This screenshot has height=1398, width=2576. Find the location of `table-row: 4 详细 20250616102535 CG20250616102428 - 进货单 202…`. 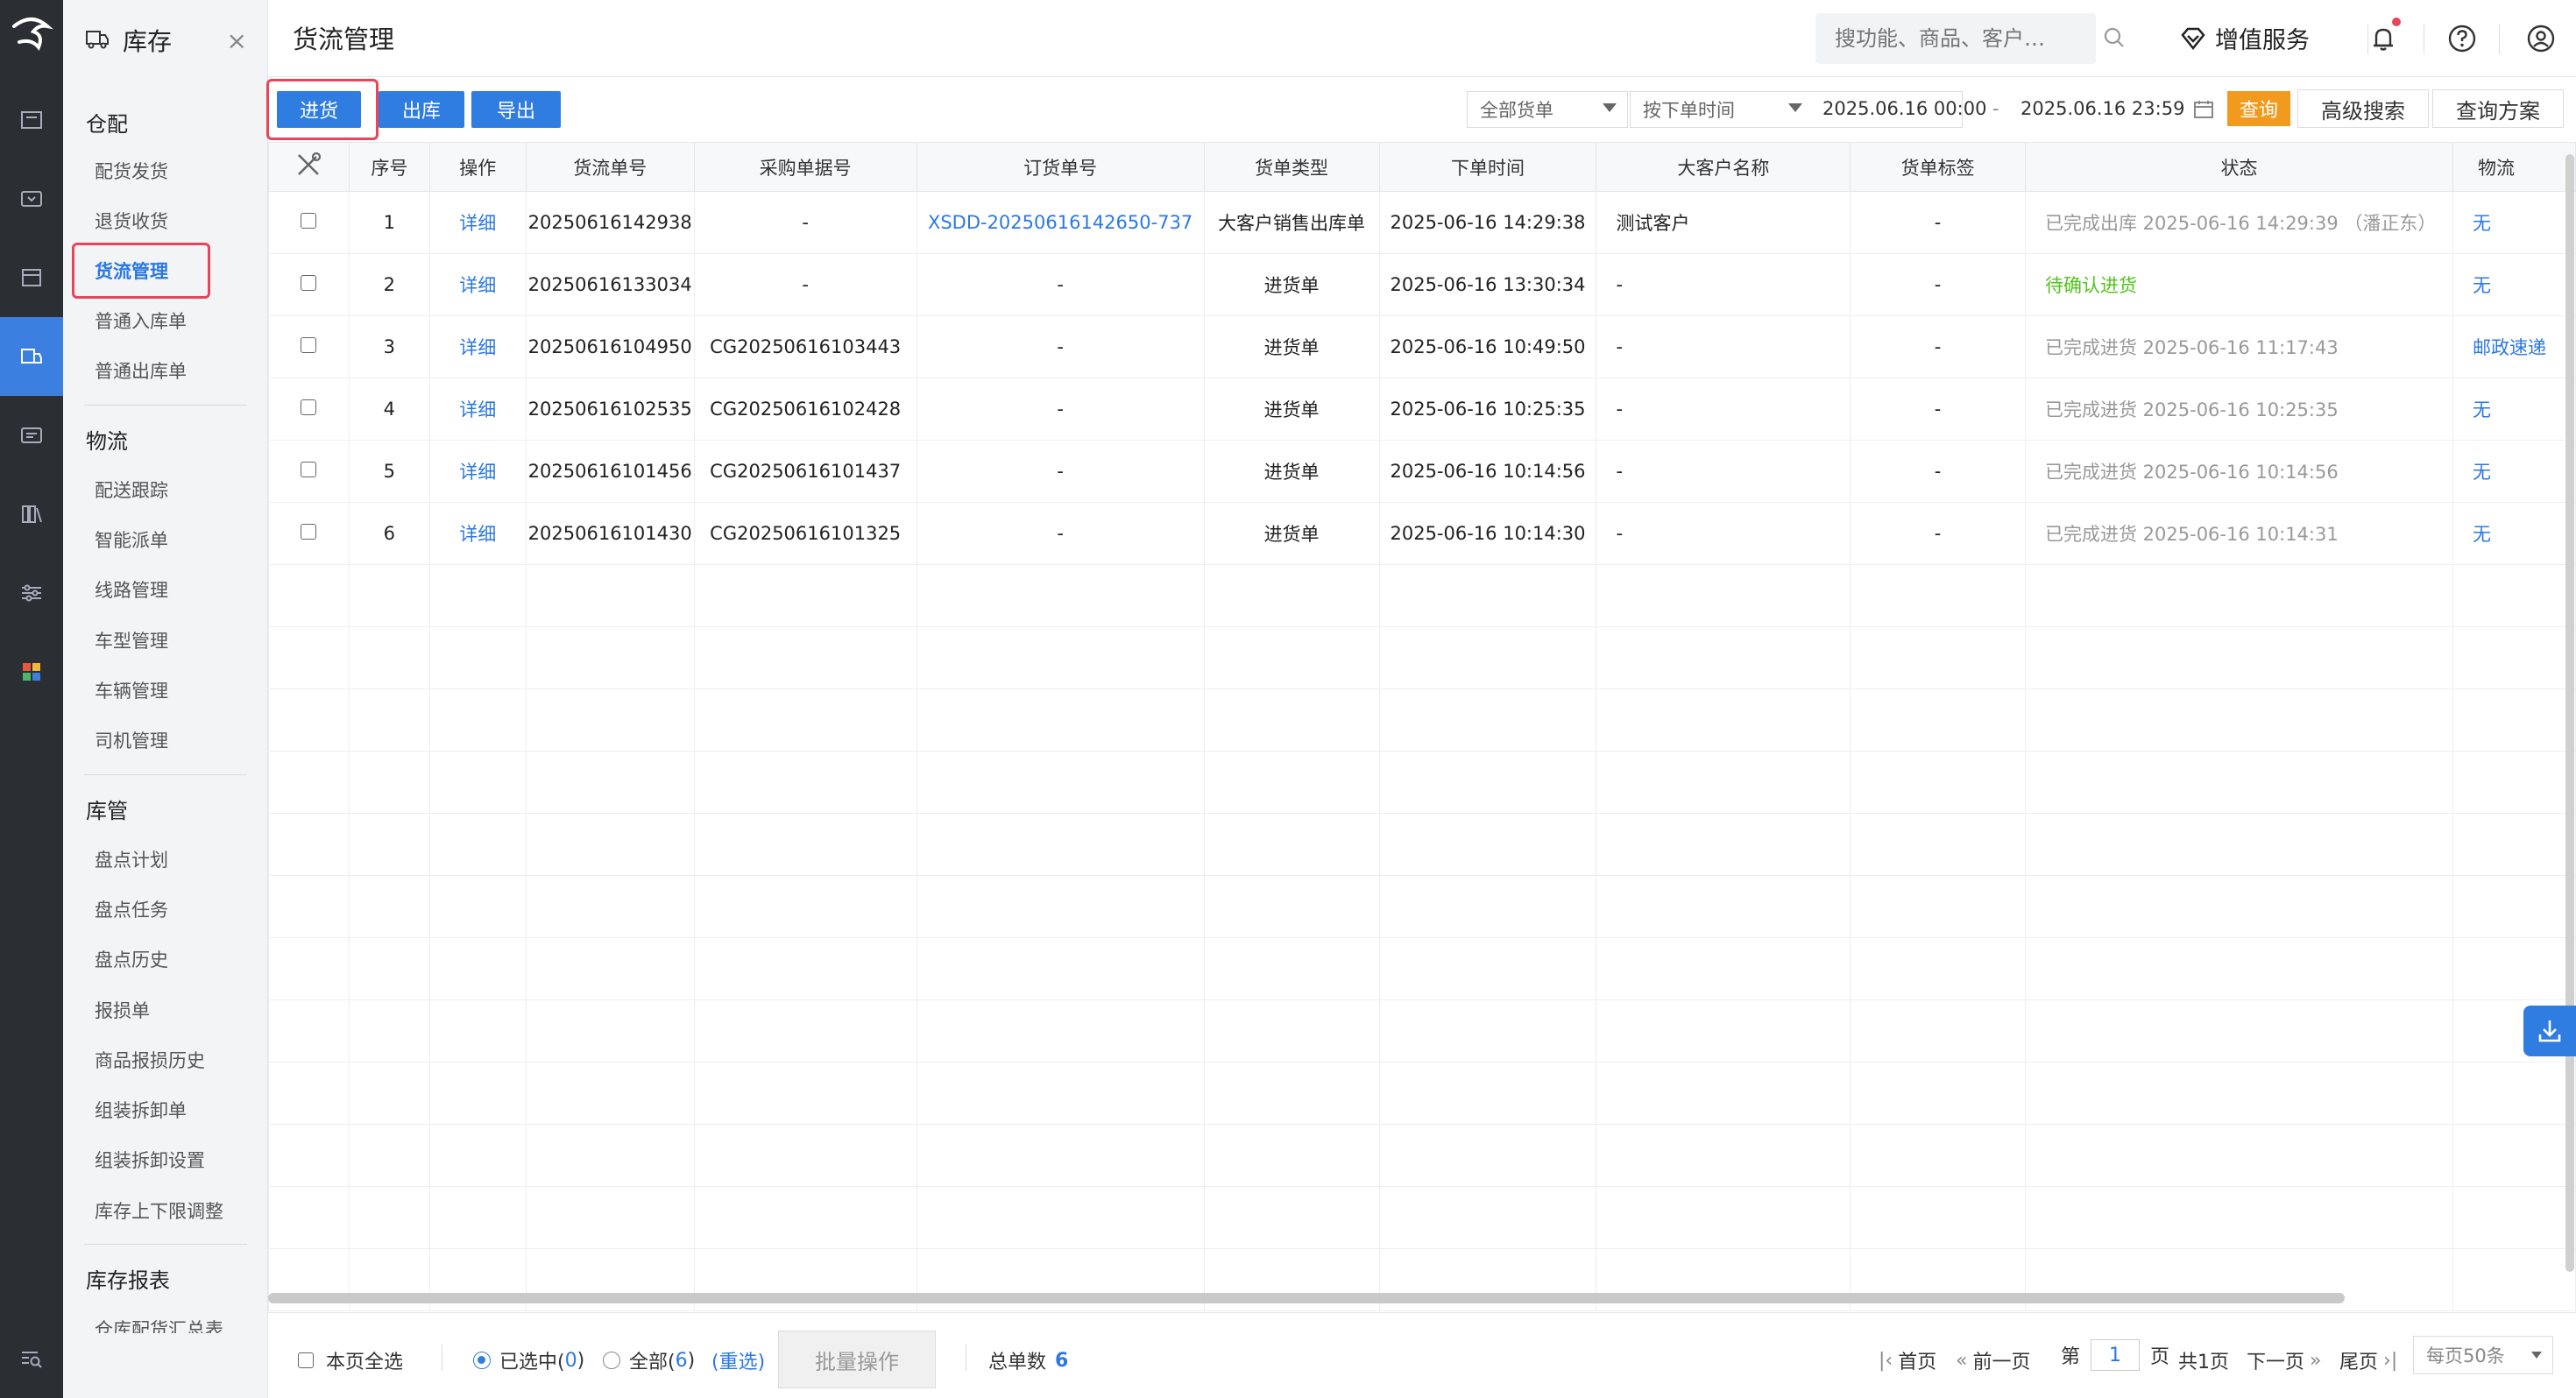

table-row: 4 详细 20250616102535 CG20250616102428 - 进货单 202… is located at coordinates (1422, 409).